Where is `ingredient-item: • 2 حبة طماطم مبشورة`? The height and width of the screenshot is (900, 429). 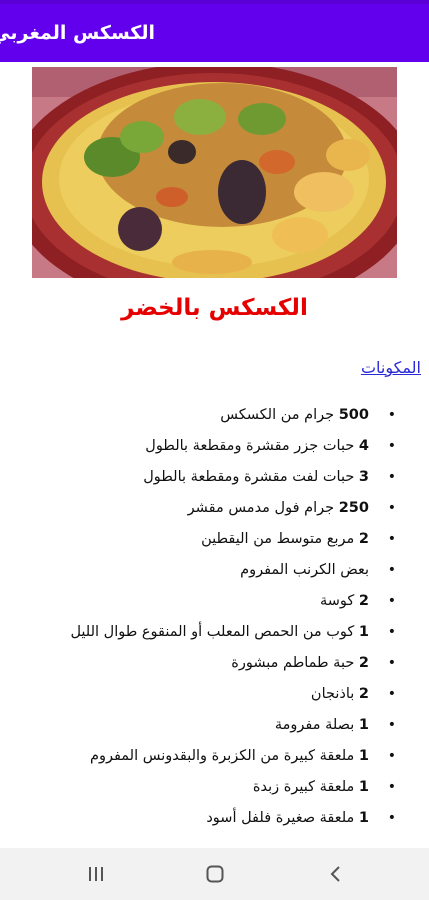
ingredient-item: • 2 حبة طماطم مبشورة is located at coordinates (214, 663).